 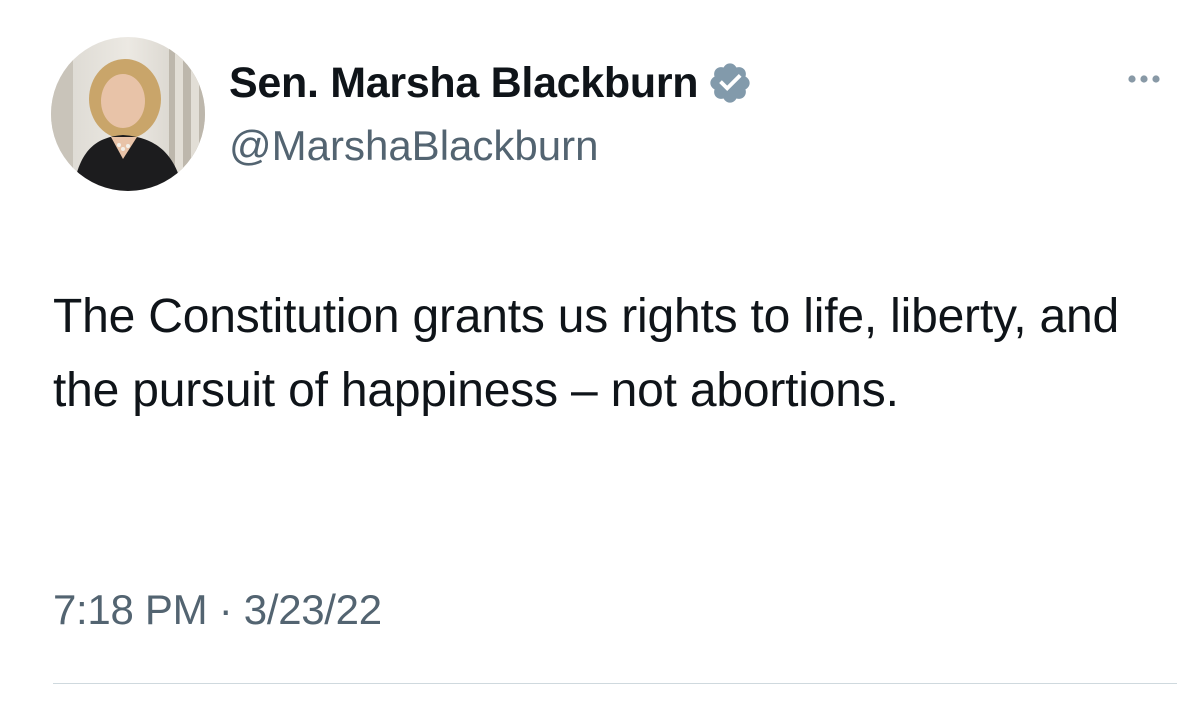 I want to click on avatar-photo, so click(x=128, y=114).